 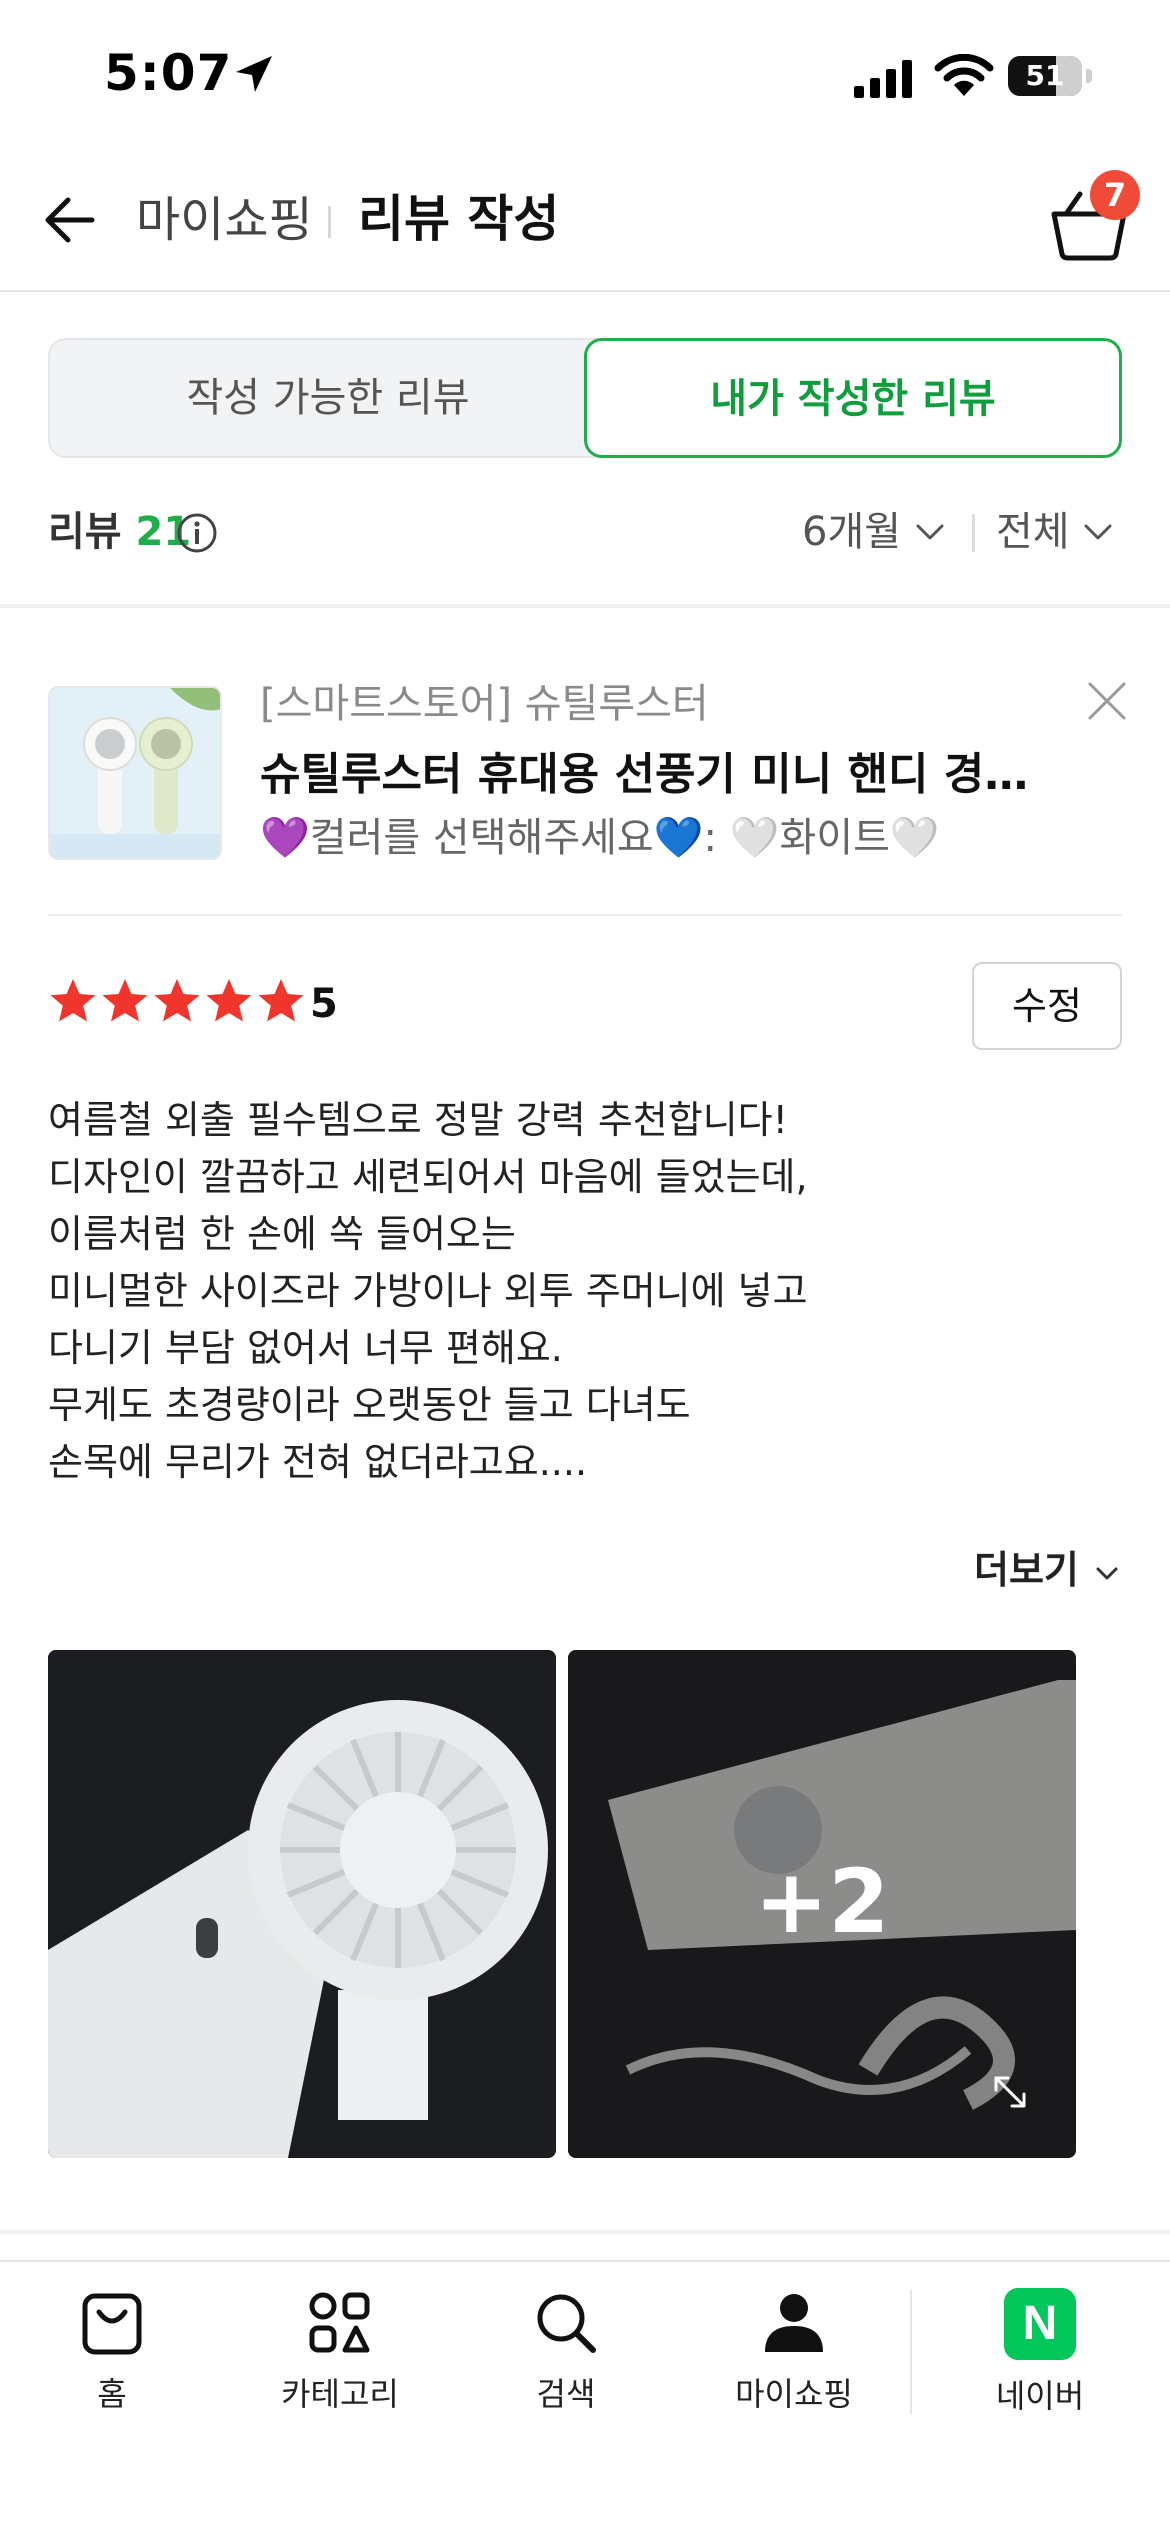 I want to click on cellular-signal-icon, so click(x=883, y=79).